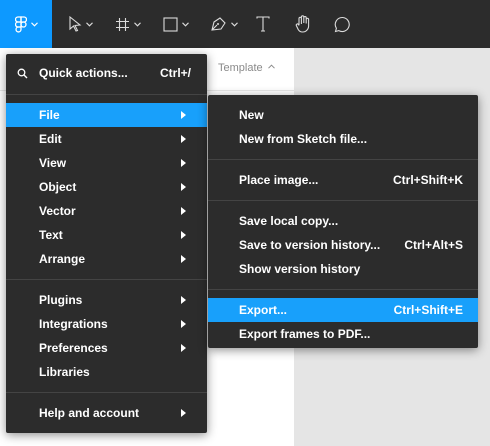 The width and height of the screenshot is (490, 446). Describe the element at coordinates (74, 24) in the screenshot. I see `cursor-arrow-icon` at that location.